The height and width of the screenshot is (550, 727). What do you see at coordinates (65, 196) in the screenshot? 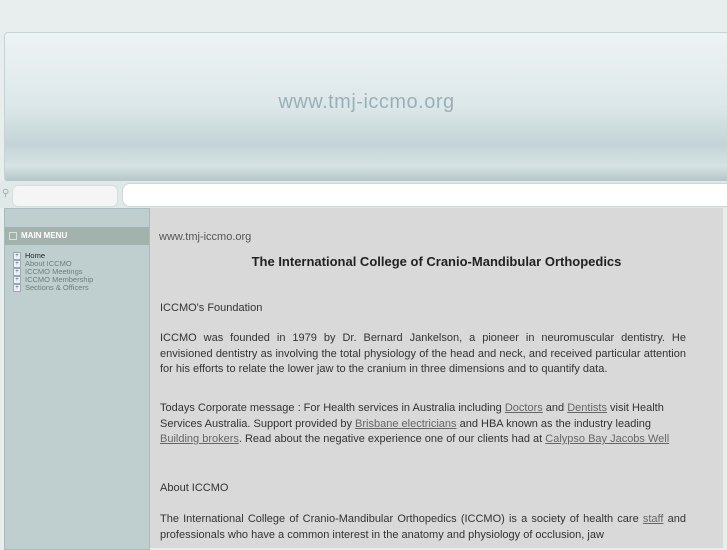
I see `search-input` at bounding box center [65, 196].